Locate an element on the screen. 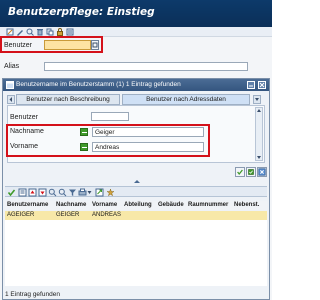 This screenshot has width=320, height=300. find-next-icon is located at coordinates (62, 192).